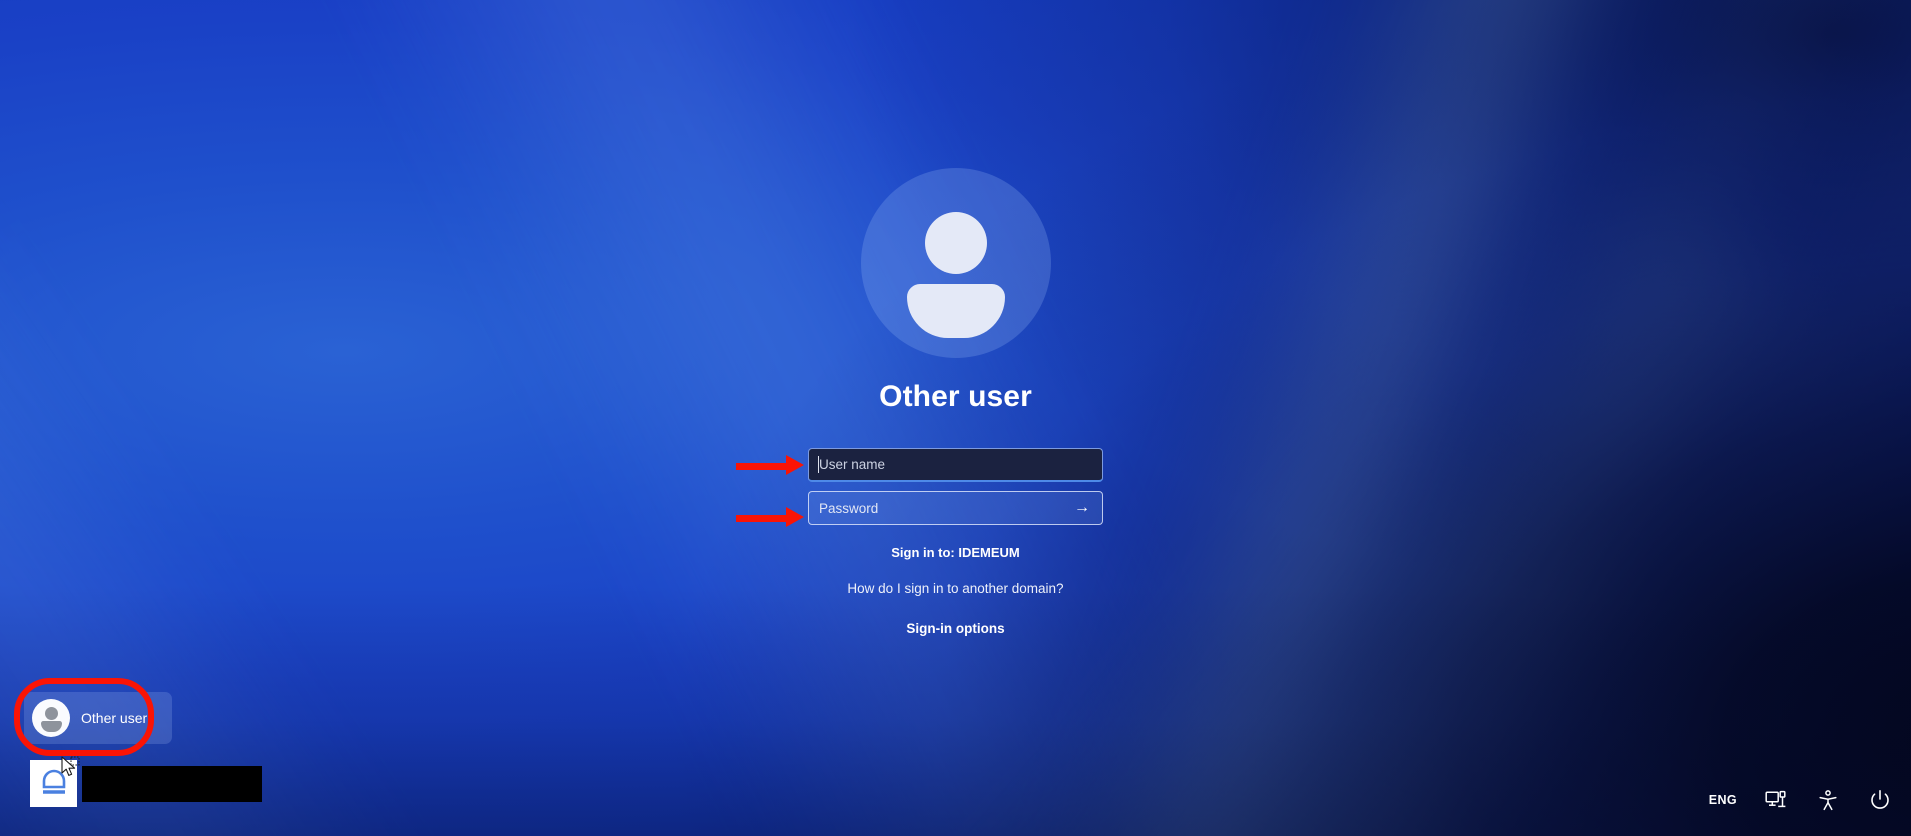  Describe the element at coordinates (849, 508) in the screenshot. I see `password-placeholder: Password` at that location.